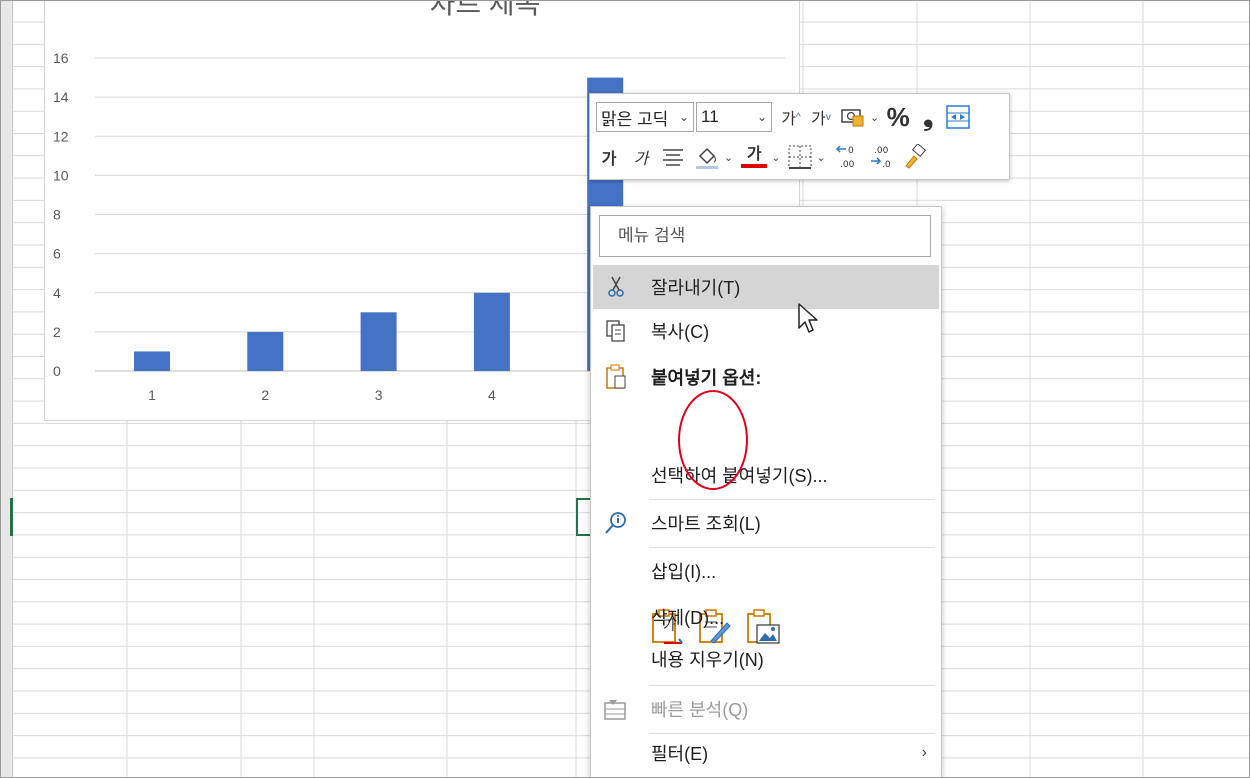  I want to click on menu-item-smart-lookup-label: 스마트 조회(L), so click(706, 524).